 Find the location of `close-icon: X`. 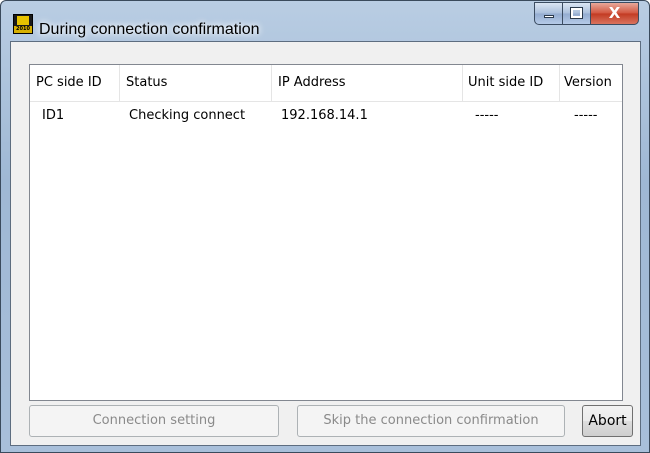

close-icon: X is located at coordinates (614, 13).